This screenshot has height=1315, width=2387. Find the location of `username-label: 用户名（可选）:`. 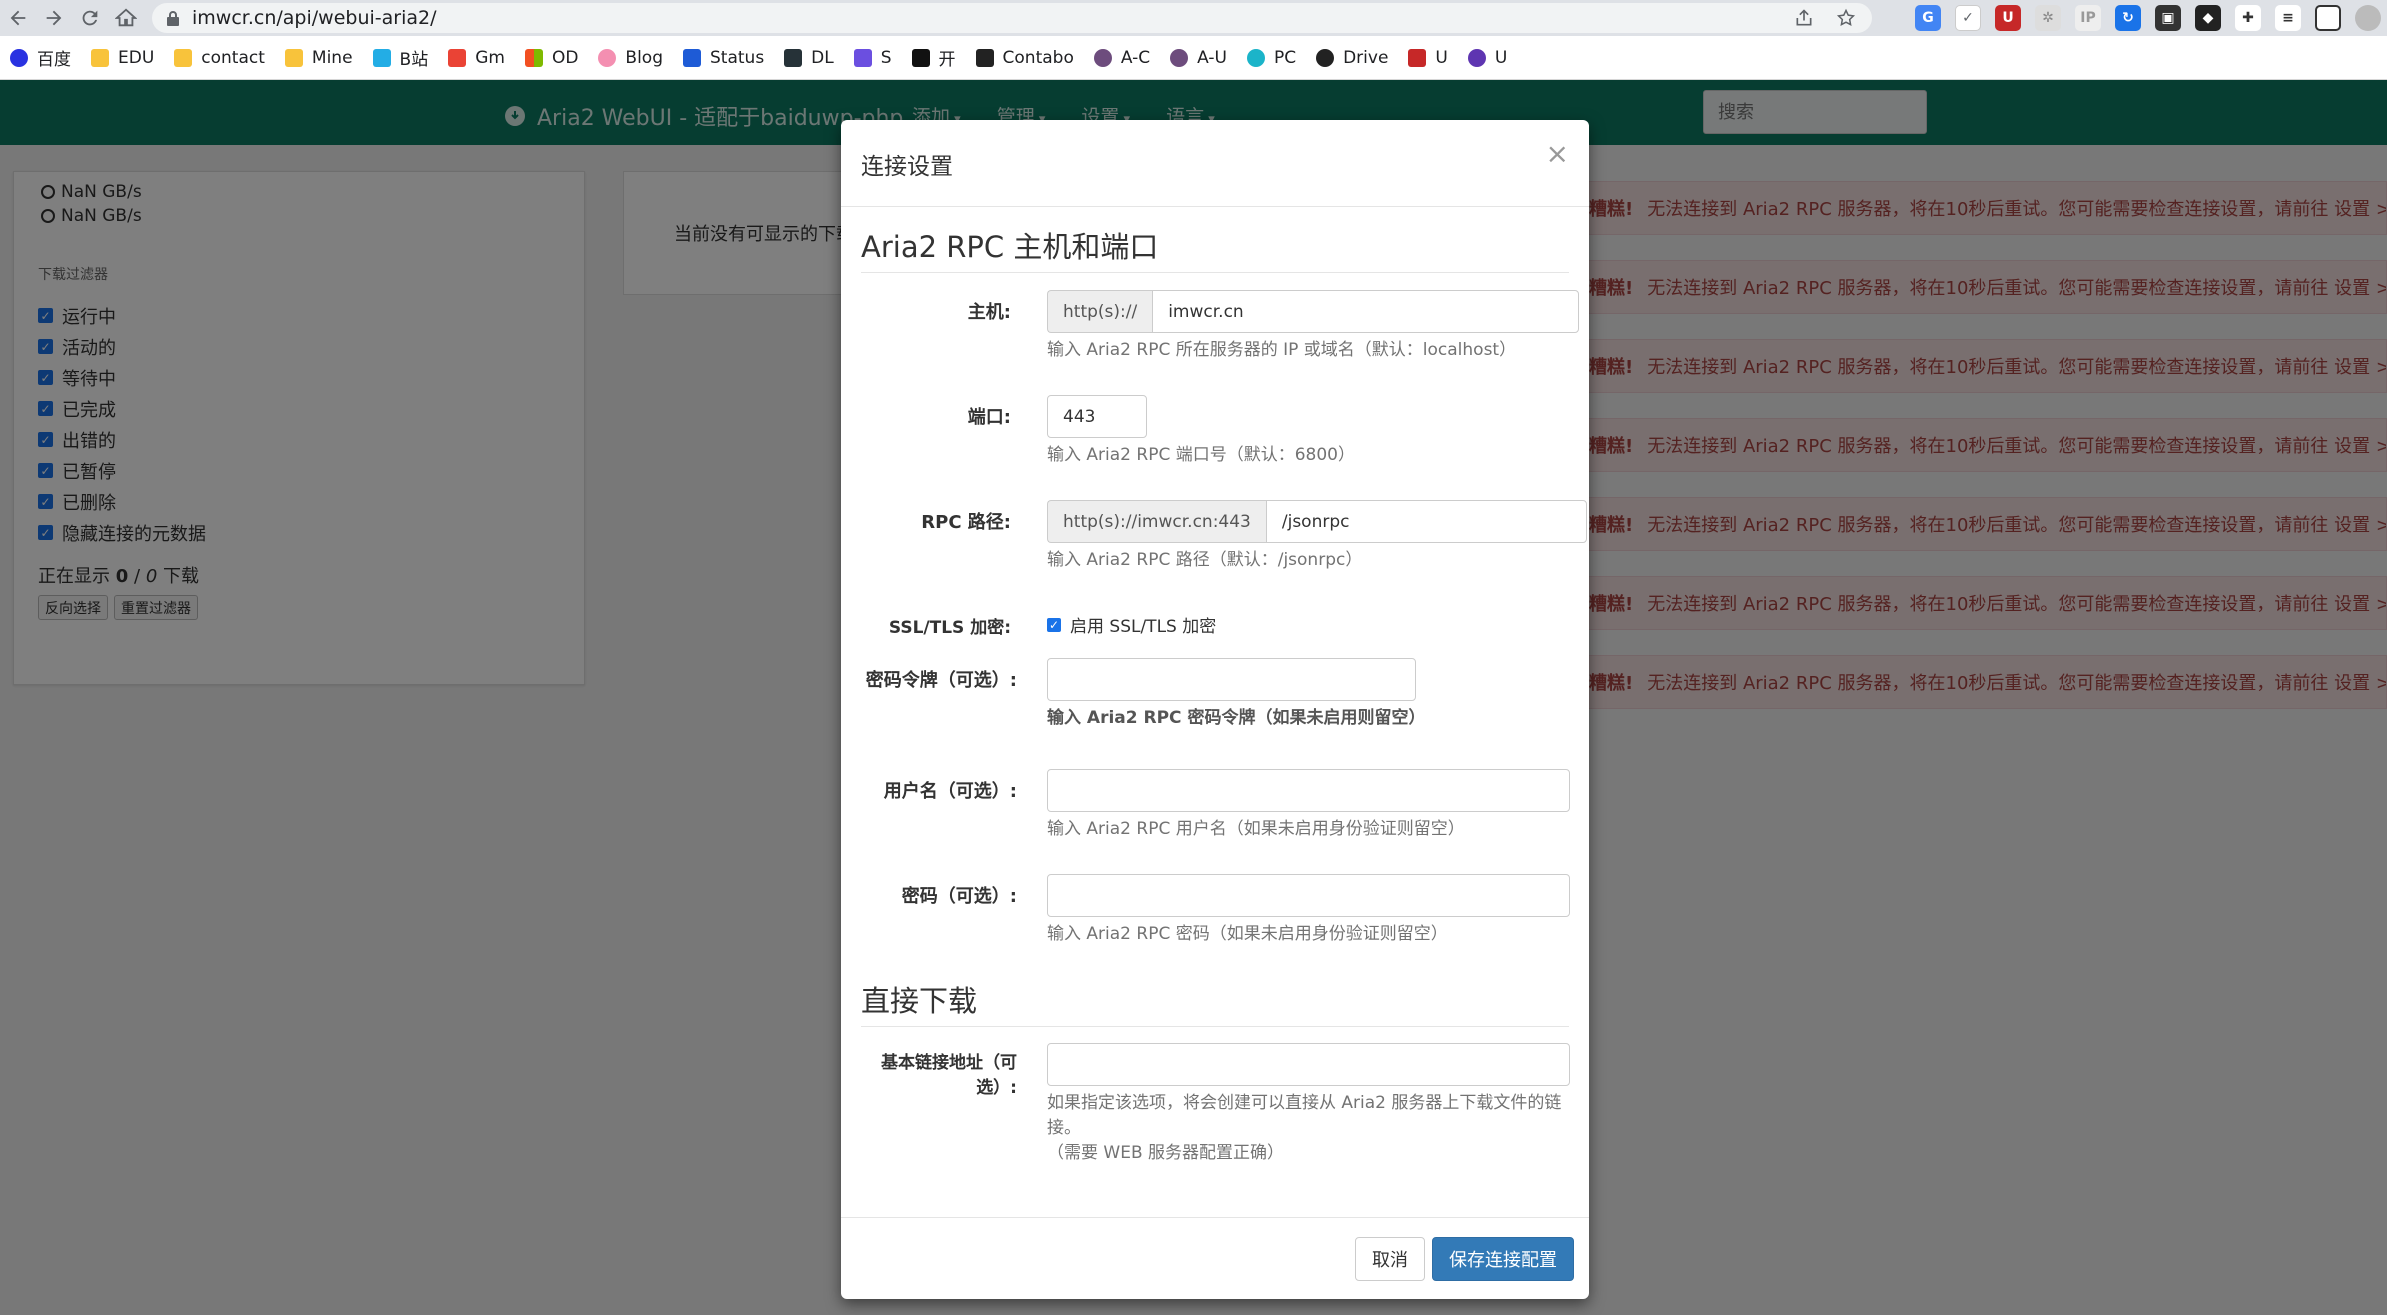

username-label: 用户名（可选）: is located at coordinates (950, 791).